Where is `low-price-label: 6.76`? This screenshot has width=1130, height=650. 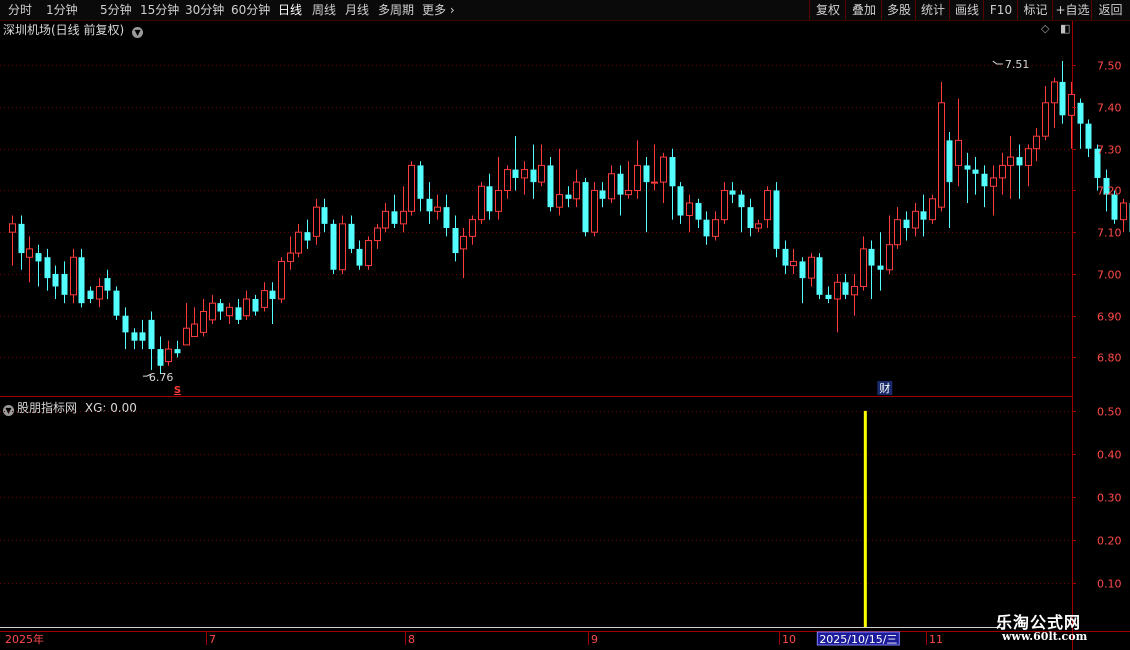
low-price-label: 6.76 is located at coordinates (161, 377).